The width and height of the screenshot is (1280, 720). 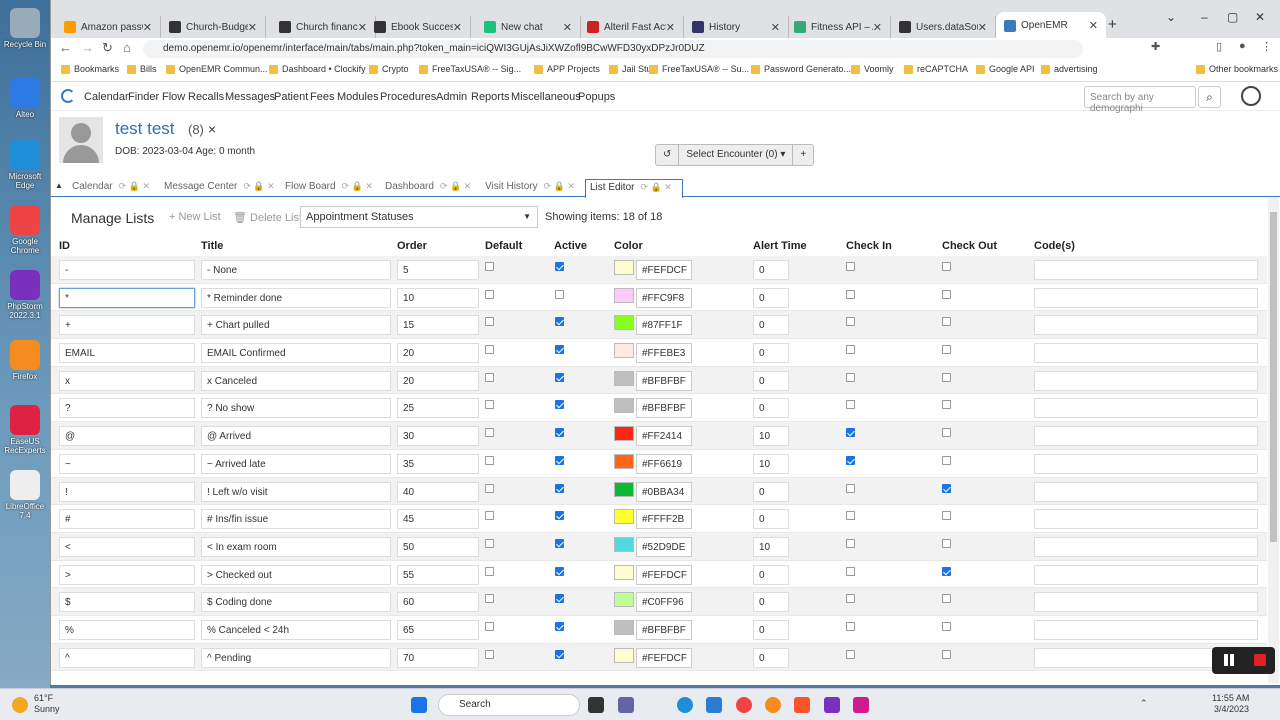 I want to click on bookmark-item: Voomly, so click(x=872, y=69).